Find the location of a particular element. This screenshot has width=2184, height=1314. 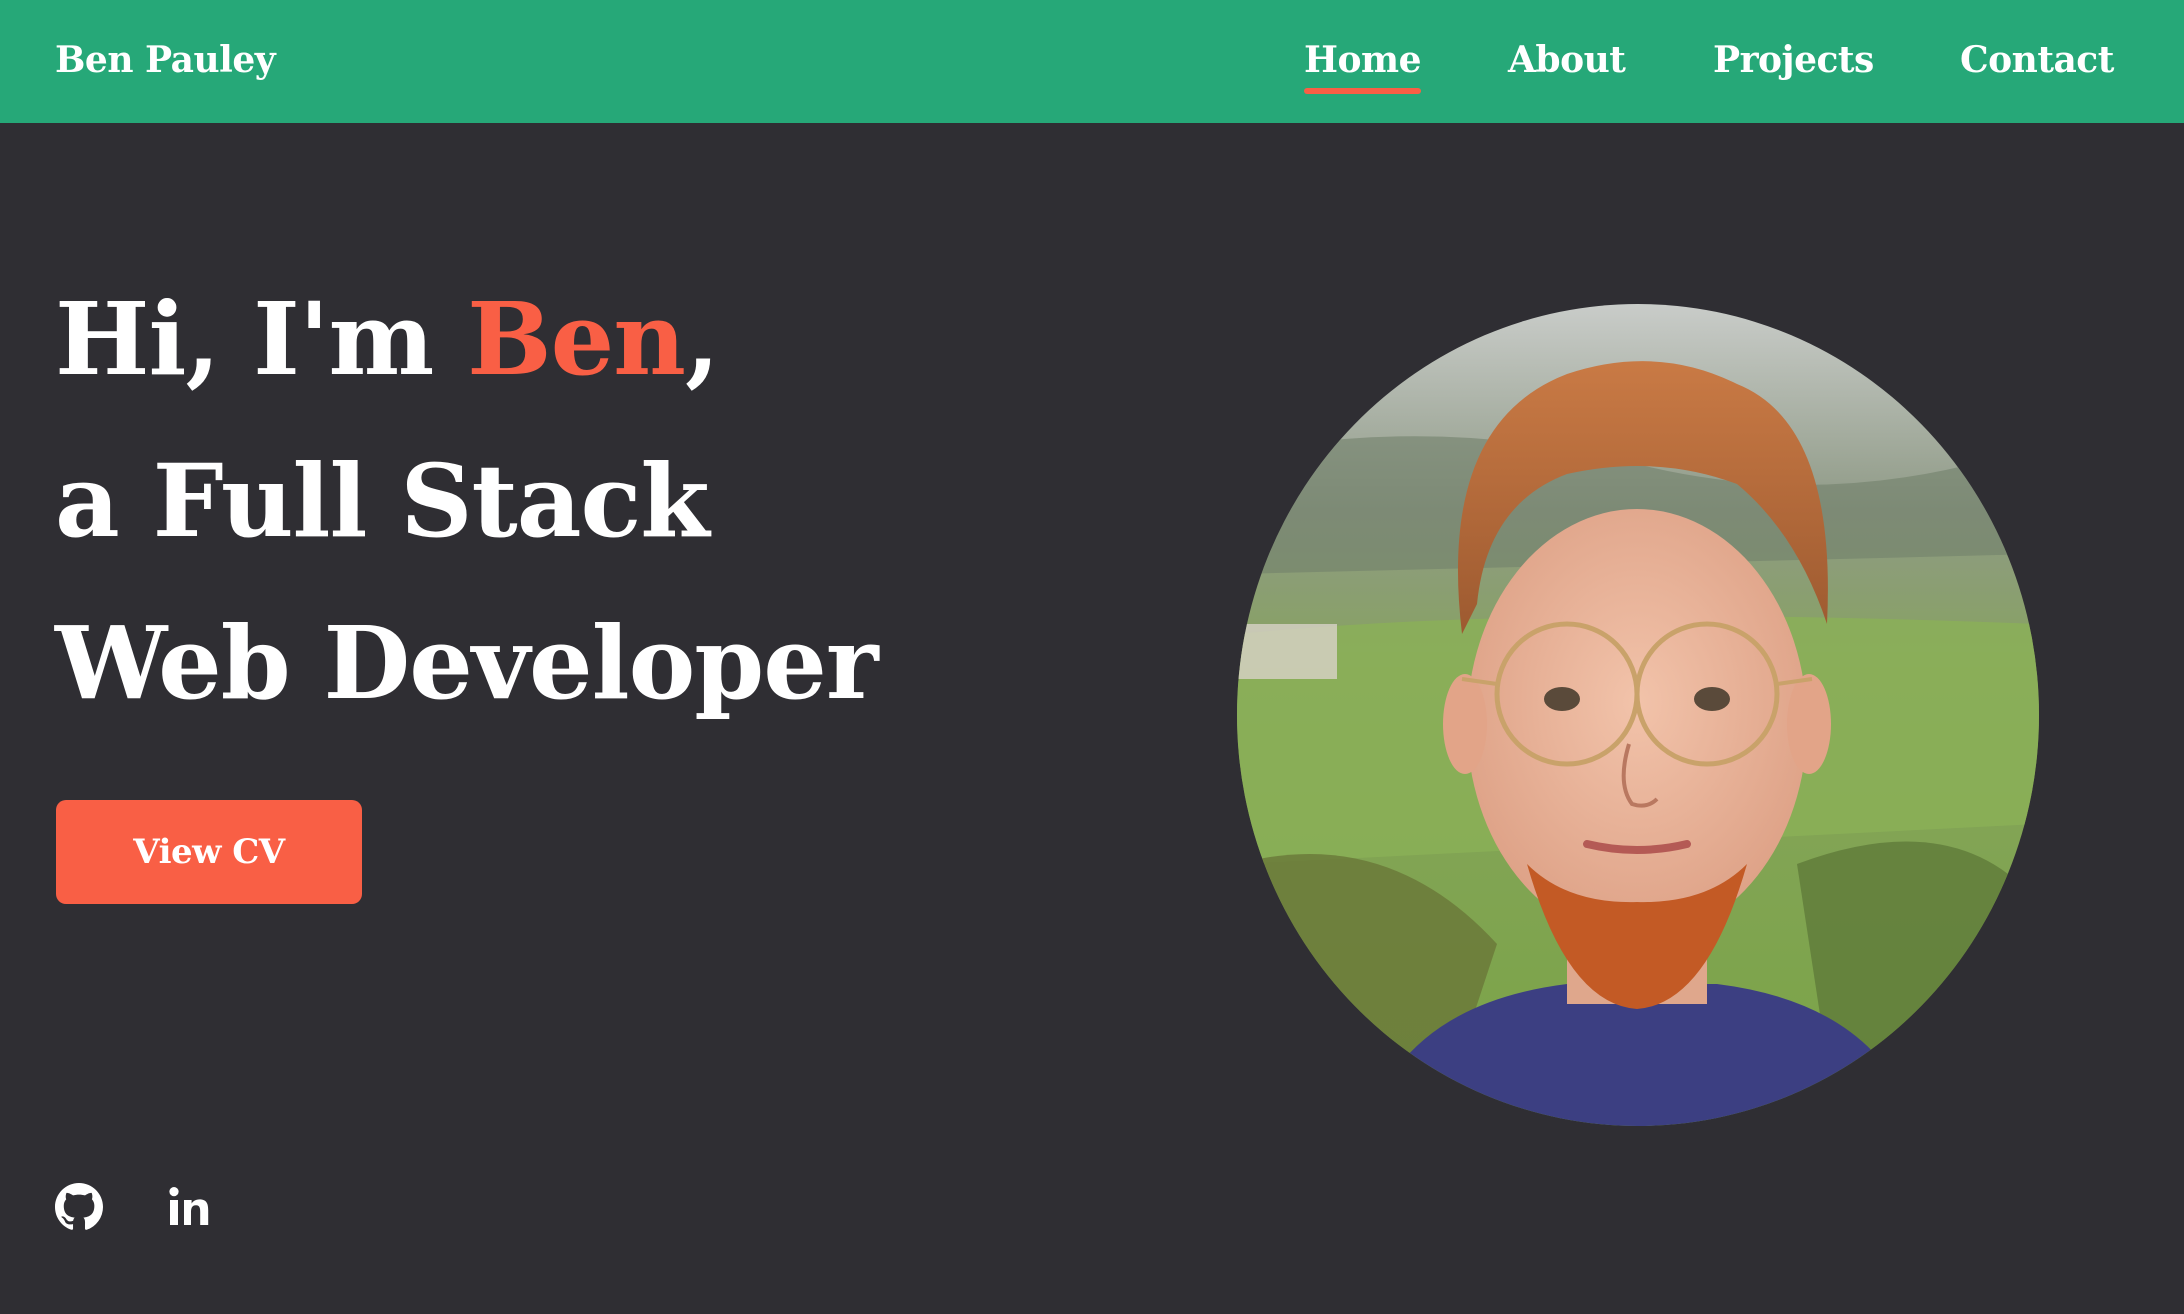

nav-link-projects-label: Projects is located at coordinates (1793, 60).